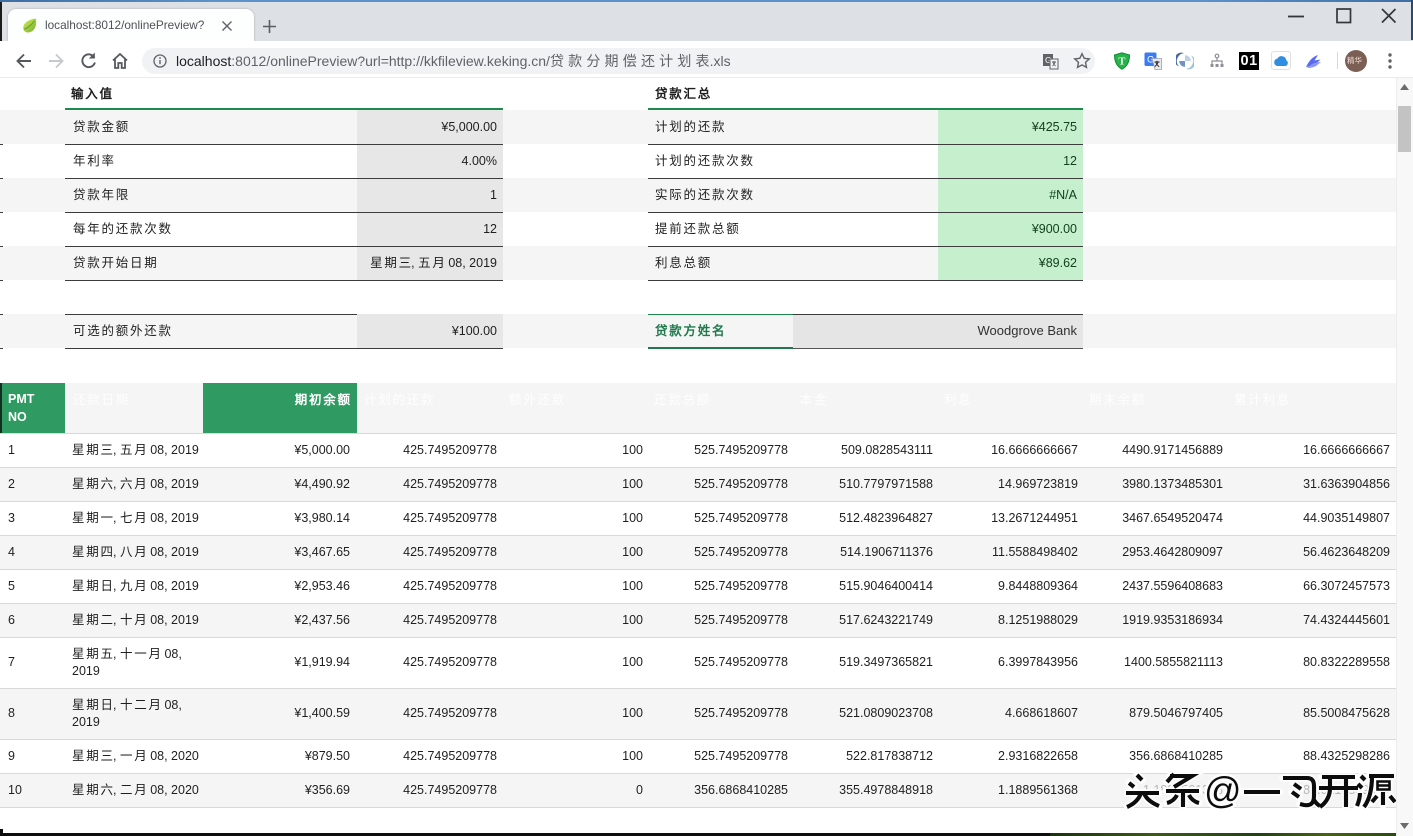 The width and height of the screenshot is (1413, 836). What do you see at coordinates (1121, 62) in the screenshot?
I see `svg-text: T` at bounding box center [1121, 62].